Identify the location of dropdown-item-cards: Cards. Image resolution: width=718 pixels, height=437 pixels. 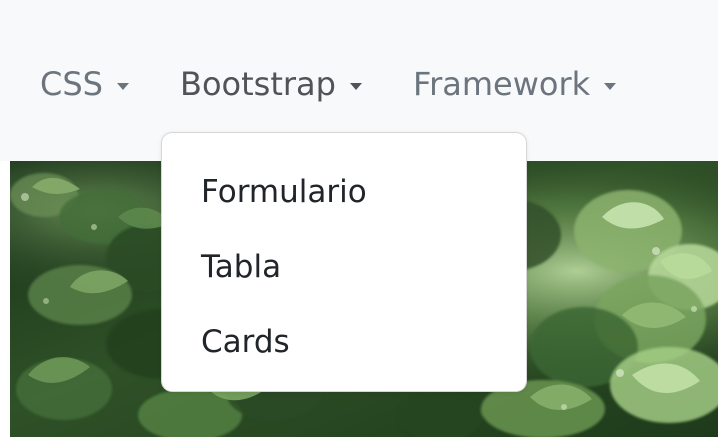
(245, 342).